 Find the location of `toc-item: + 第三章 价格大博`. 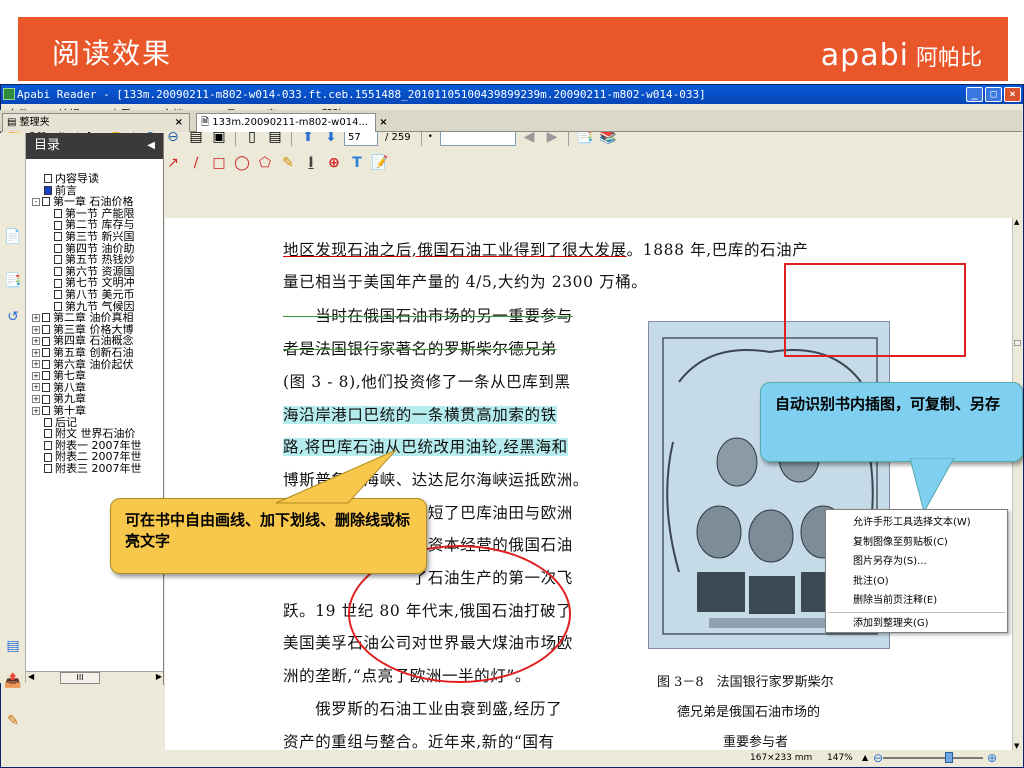

toc-item: + 第三章 价格大博 is located at coordinates (94, 330).